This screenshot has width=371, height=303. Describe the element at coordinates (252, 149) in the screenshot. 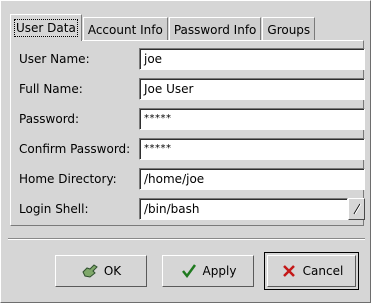

I see `confirm-password-field: *****` at that location.